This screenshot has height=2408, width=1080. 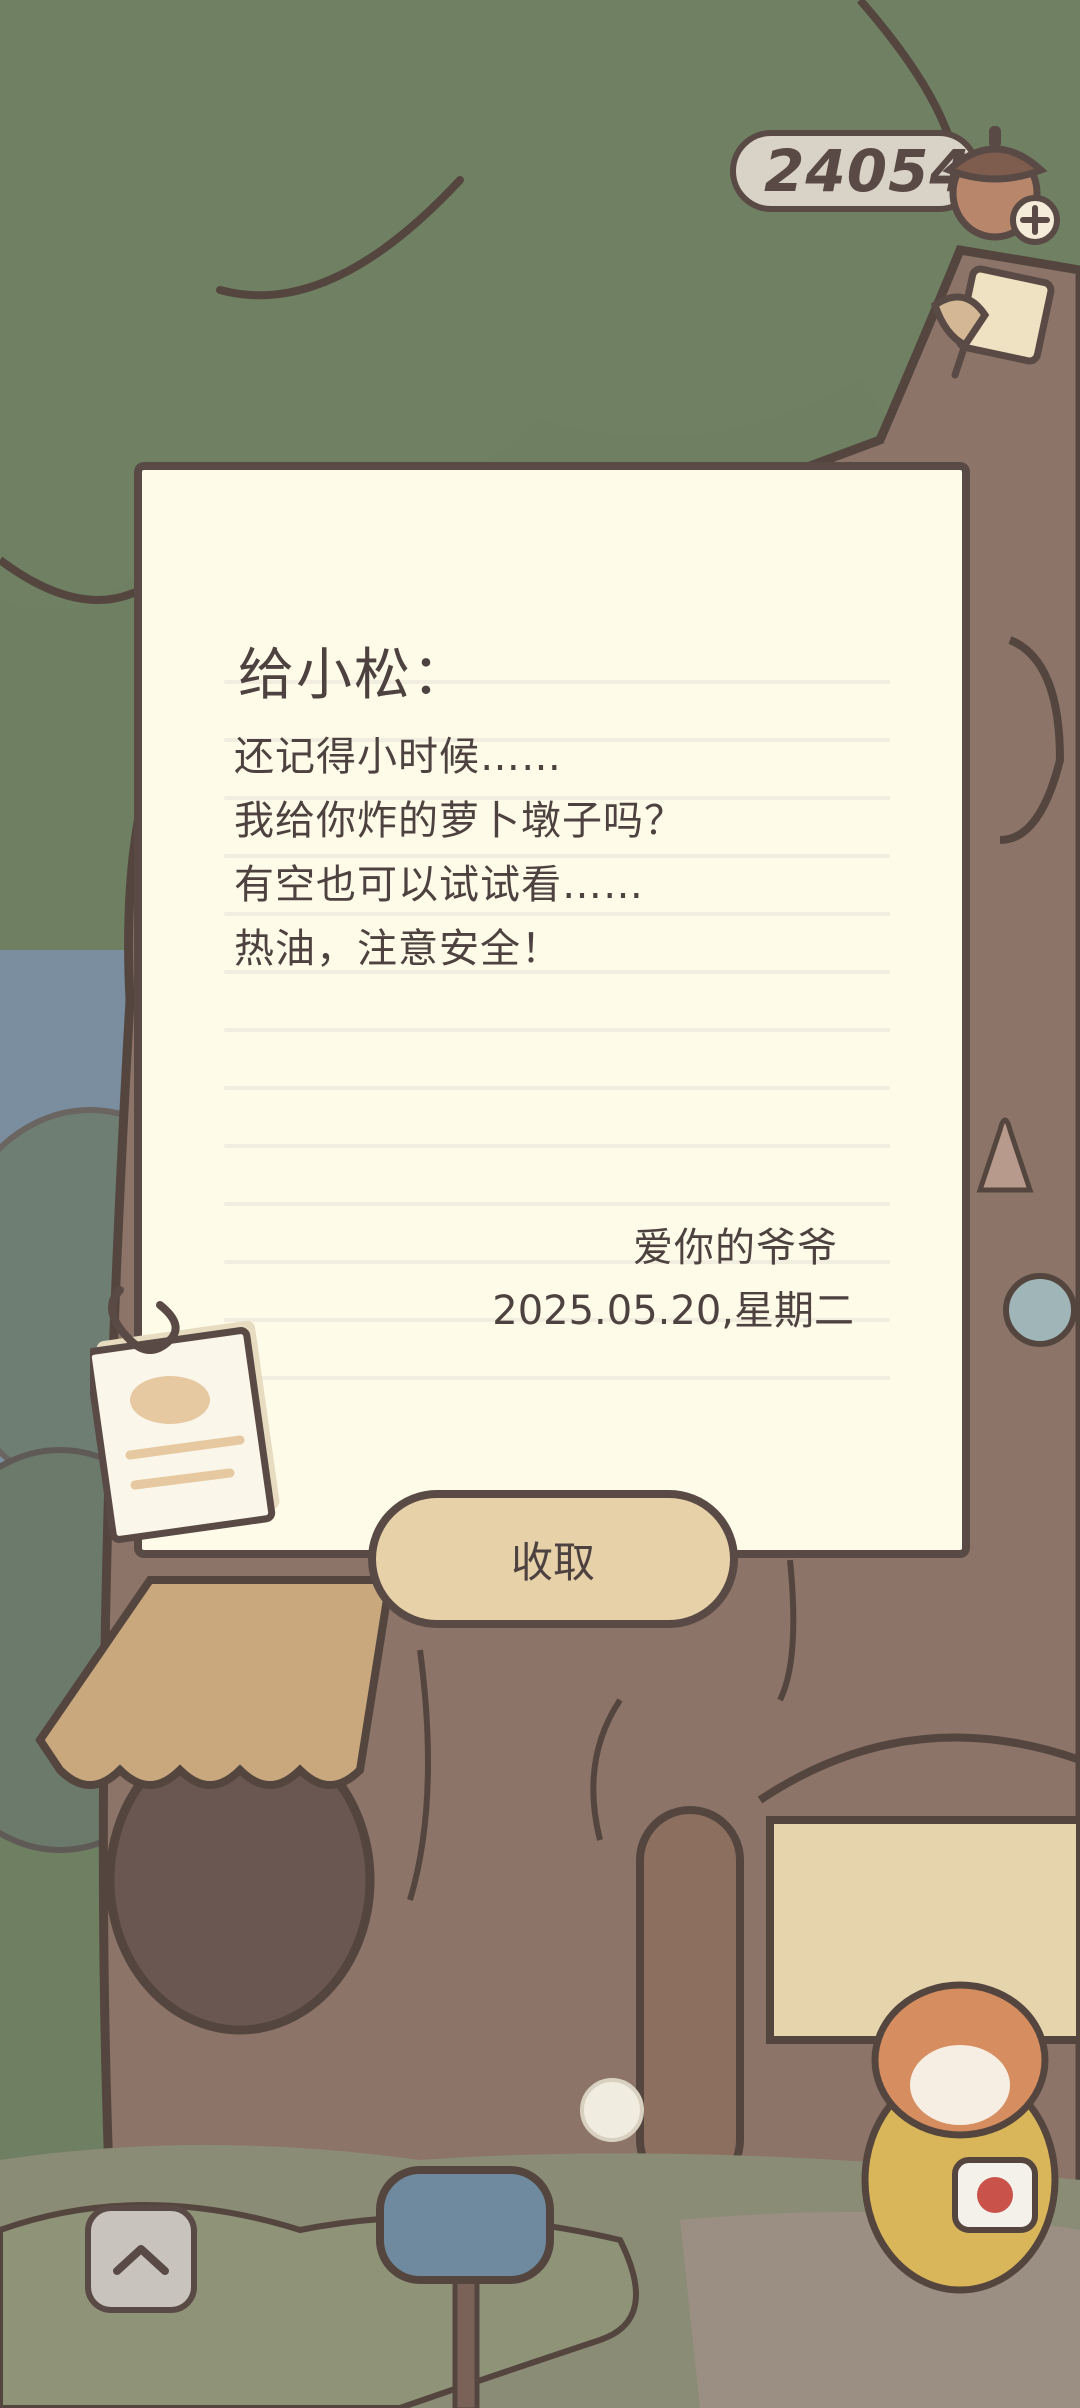 I want to click on letter-signature: 爱你的爷爷, so click(x=735, y=1248).